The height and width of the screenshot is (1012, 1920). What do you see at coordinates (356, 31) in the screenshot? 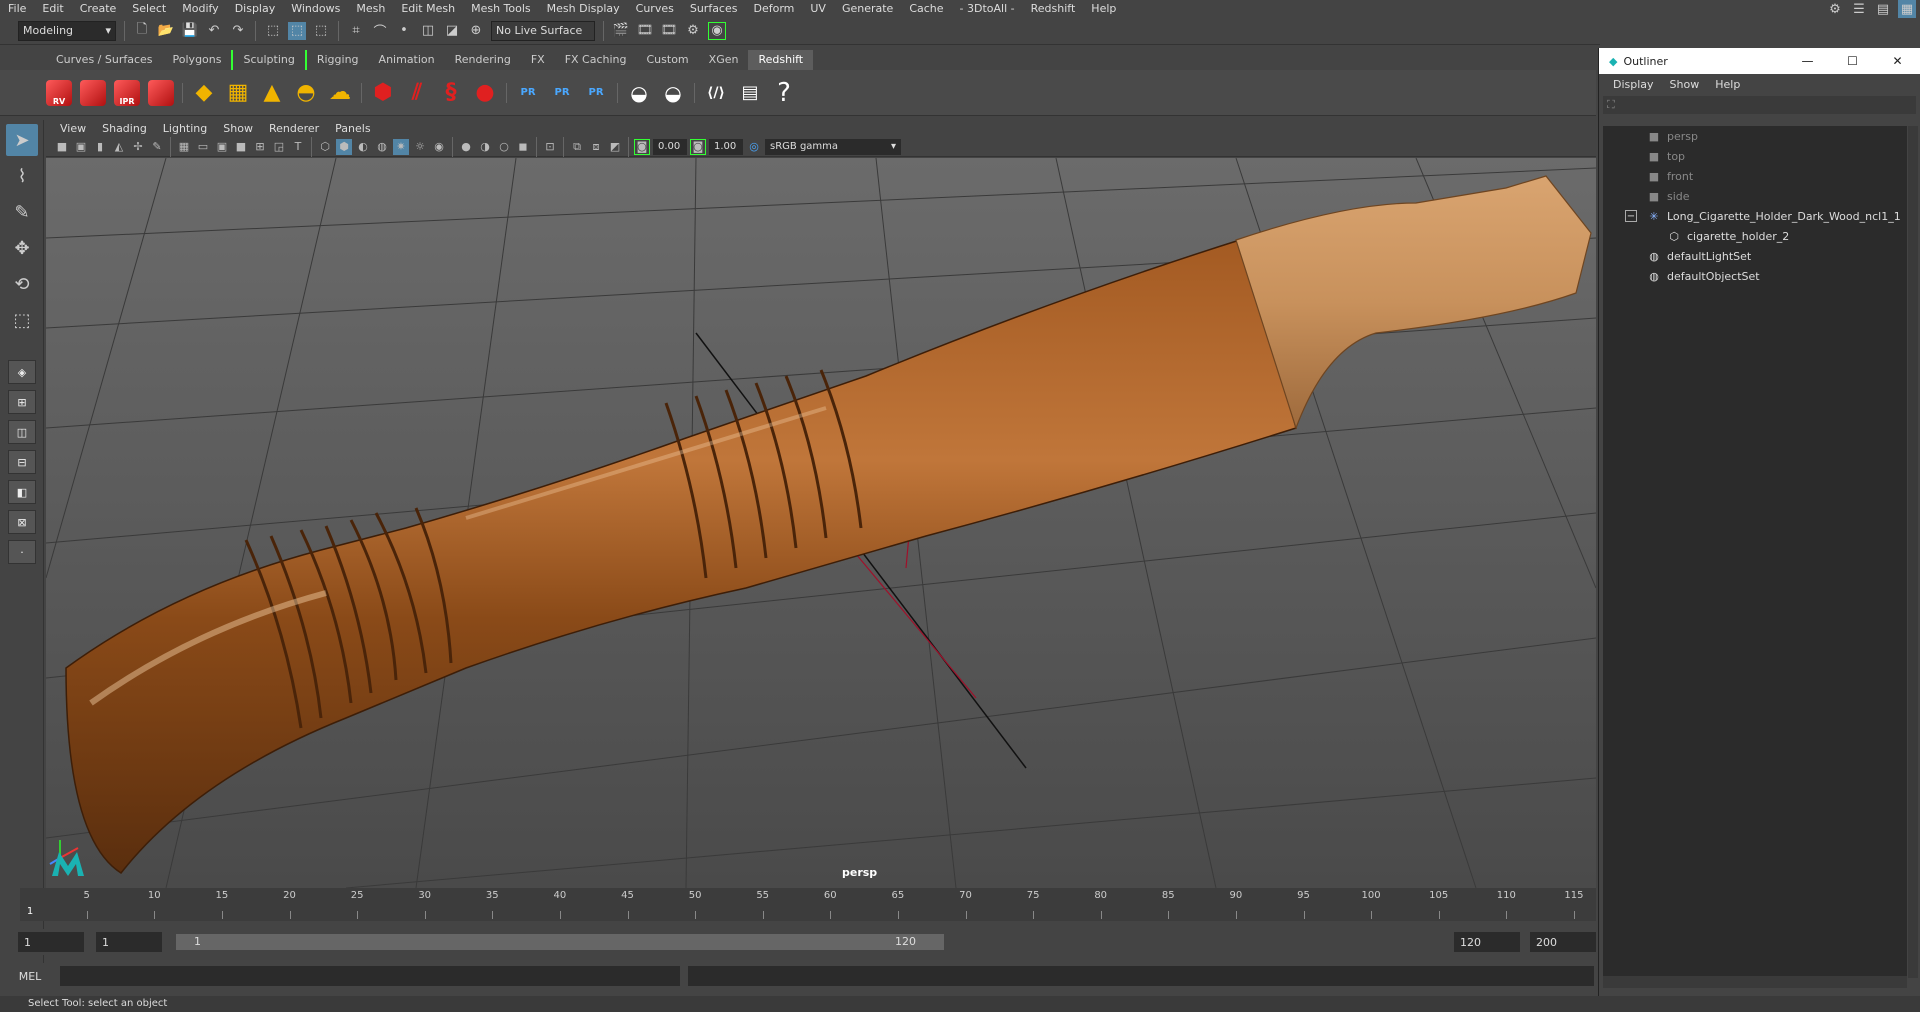
I see `snap-grid-icon: ⌗` at bounding box center [356, 31].